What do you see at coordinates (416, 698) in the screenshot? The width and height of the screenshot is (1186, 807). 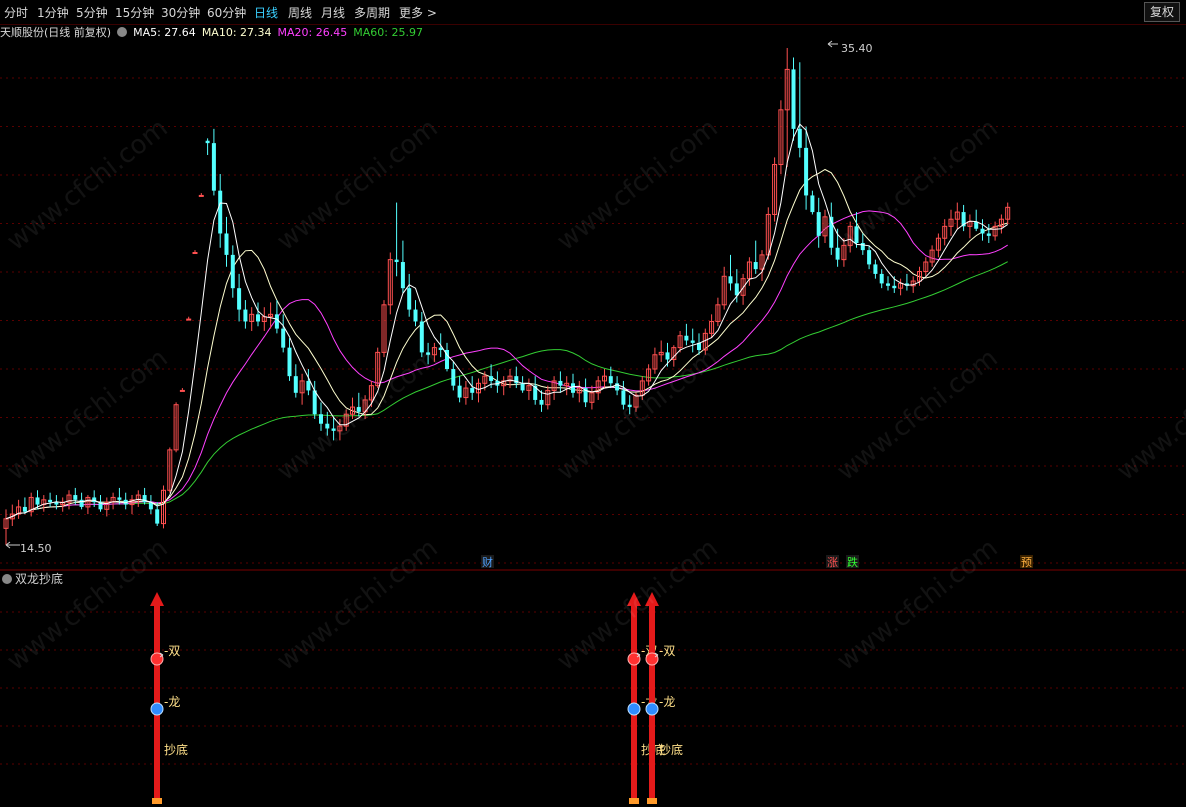 I see `signal-arrows: -双-龙抄底-双-龙抄底-双-龙抄底` at bounding box center [416, 698].